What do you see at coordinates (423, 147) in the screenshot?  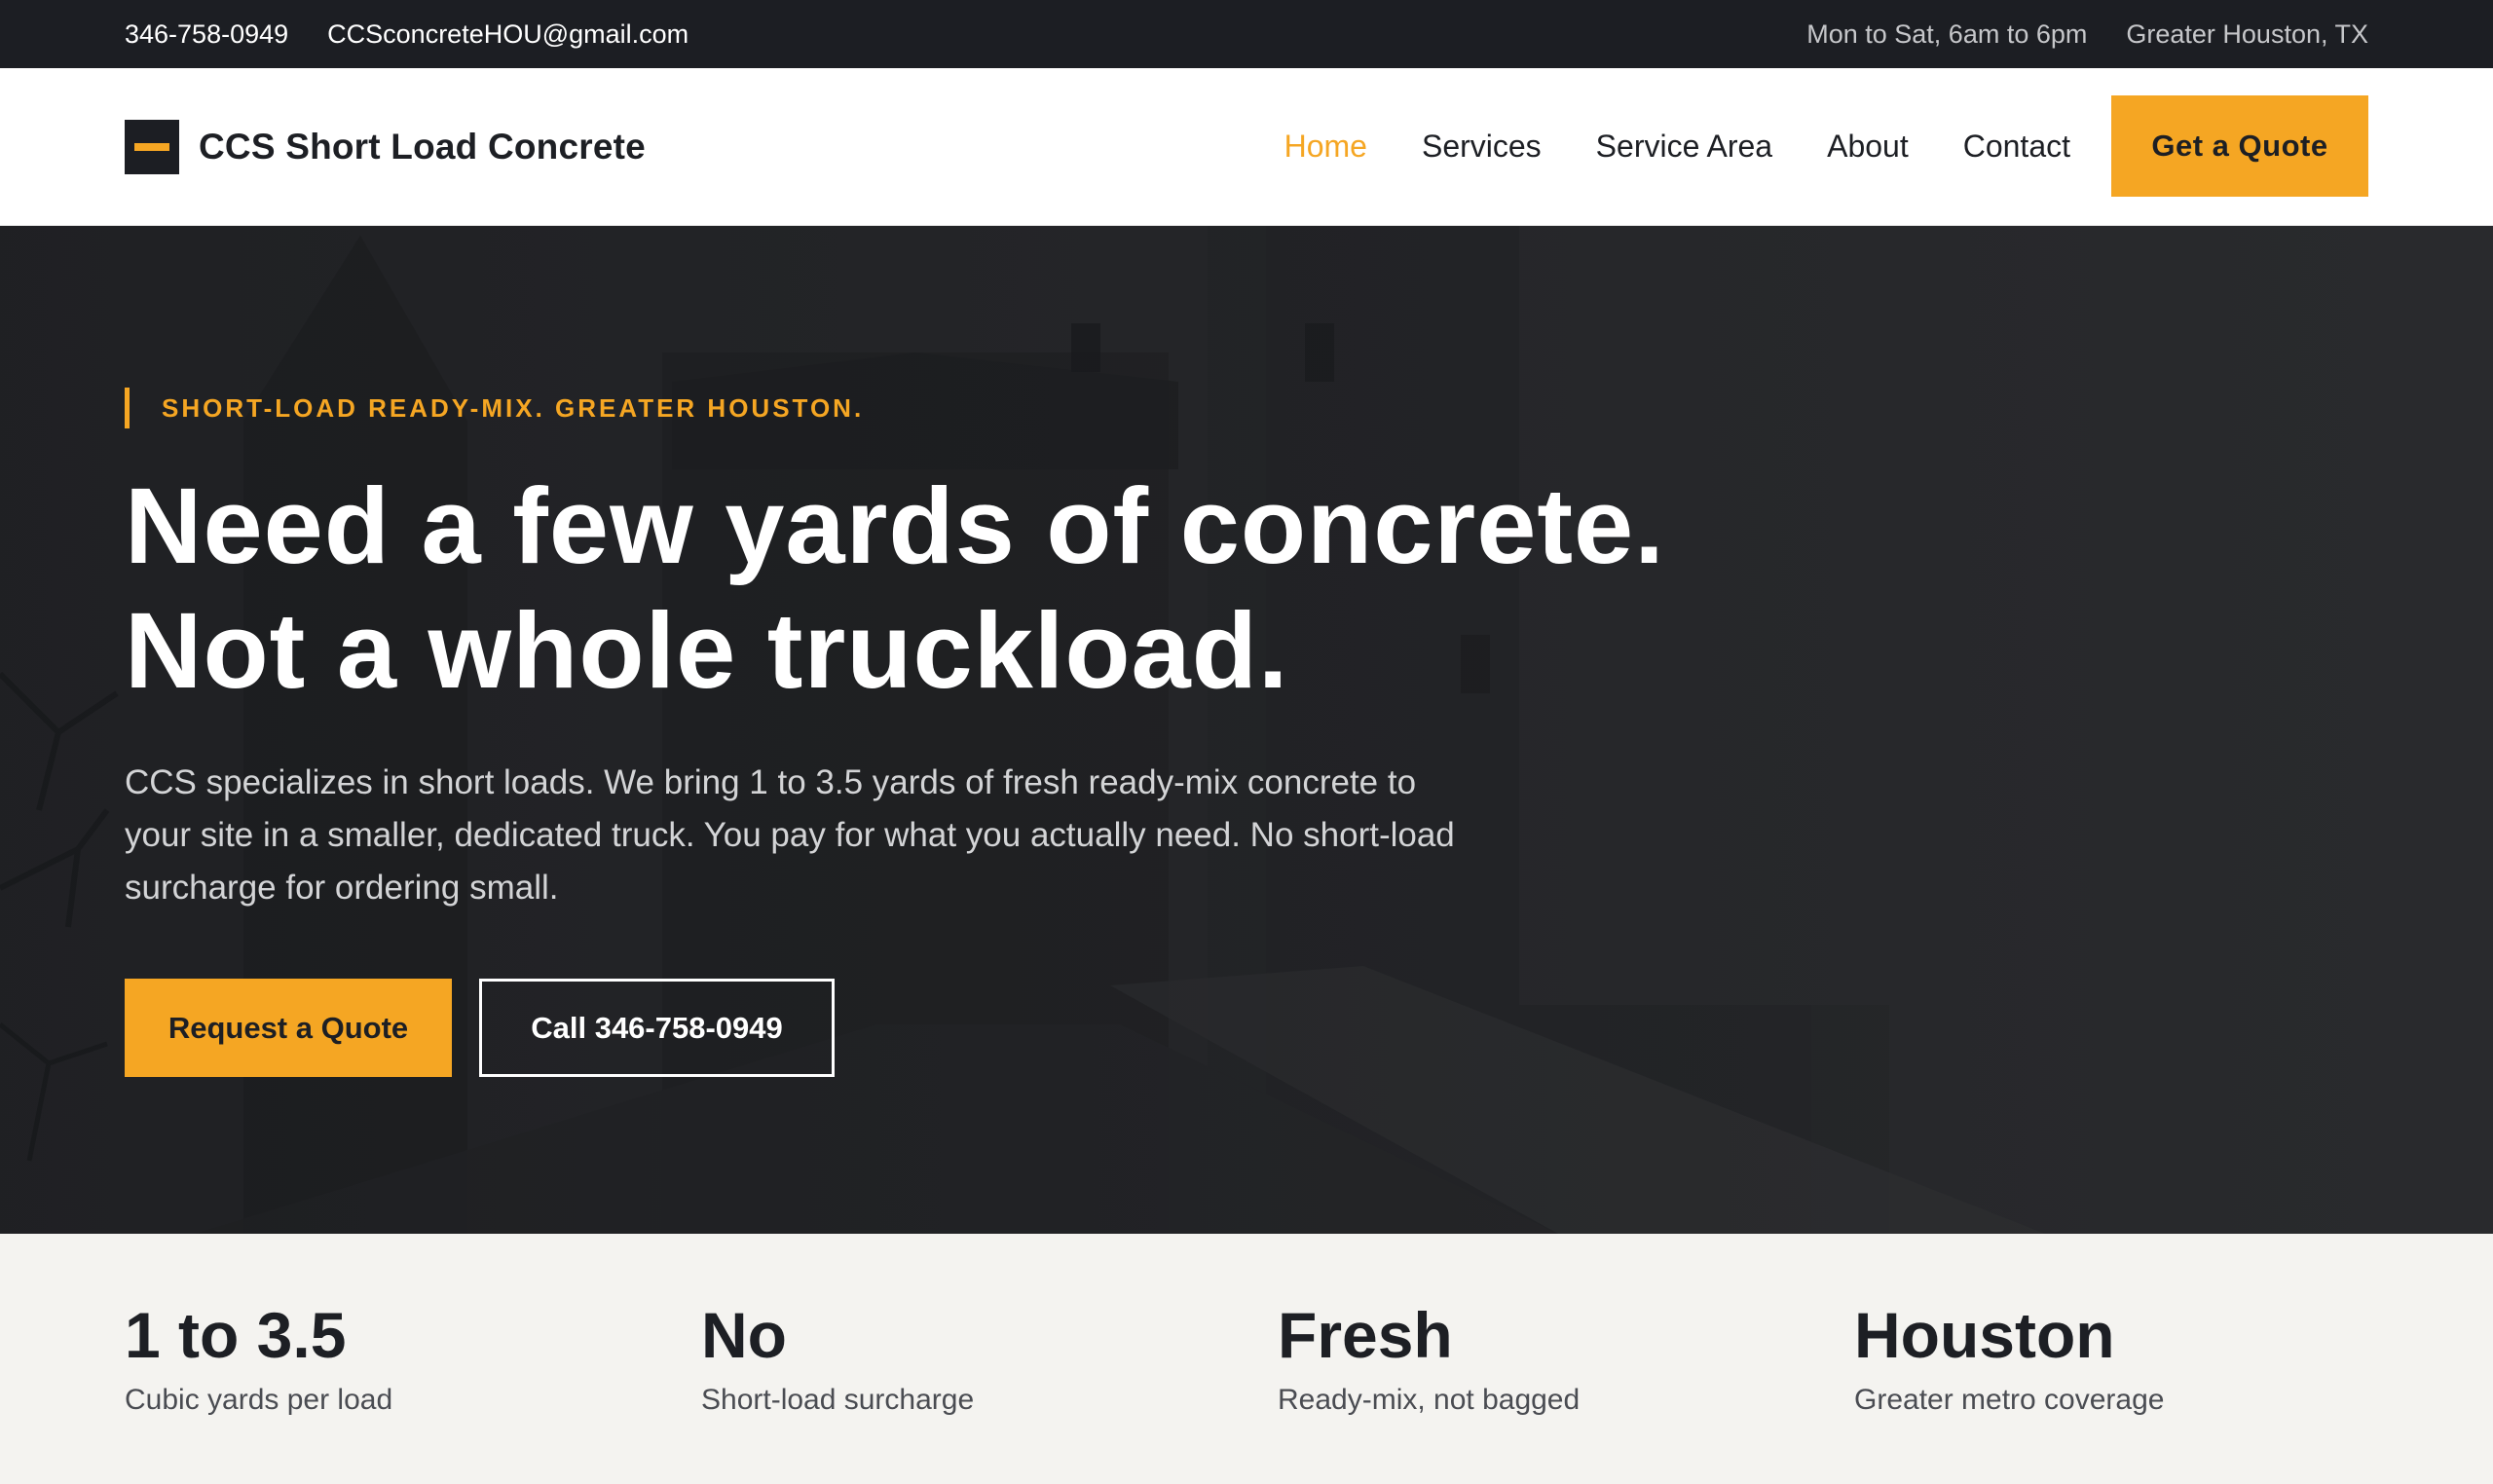 I see `brand-name: CCS Short Load Concrete` at bounding box center [423, 147].